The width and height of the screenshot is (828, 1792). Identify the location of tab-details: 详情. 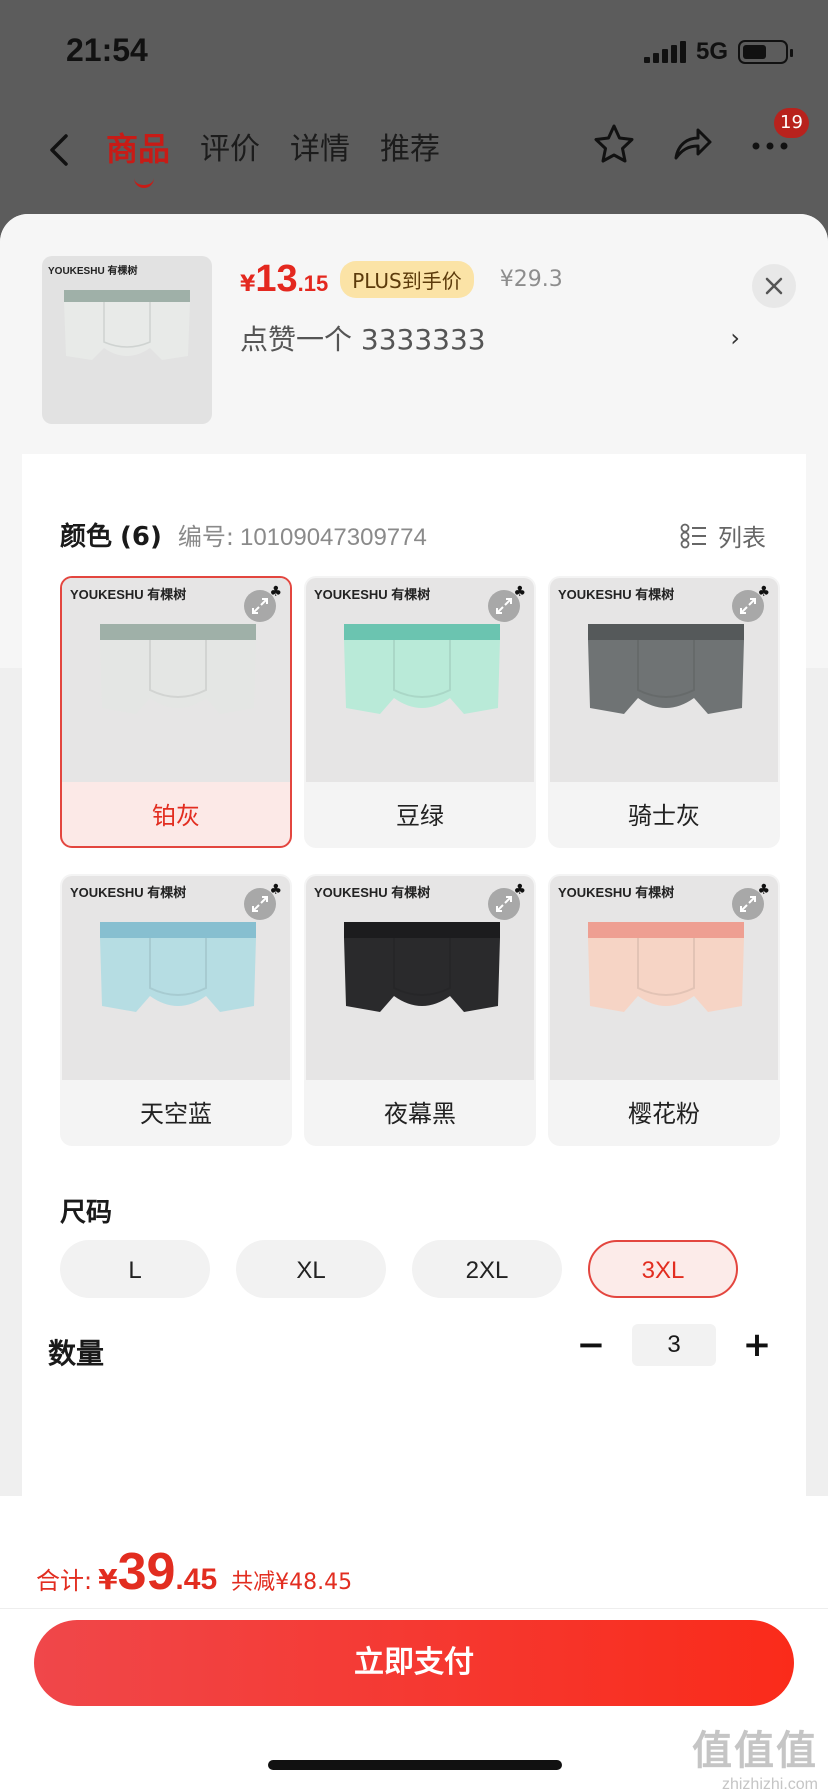
(320, 147).